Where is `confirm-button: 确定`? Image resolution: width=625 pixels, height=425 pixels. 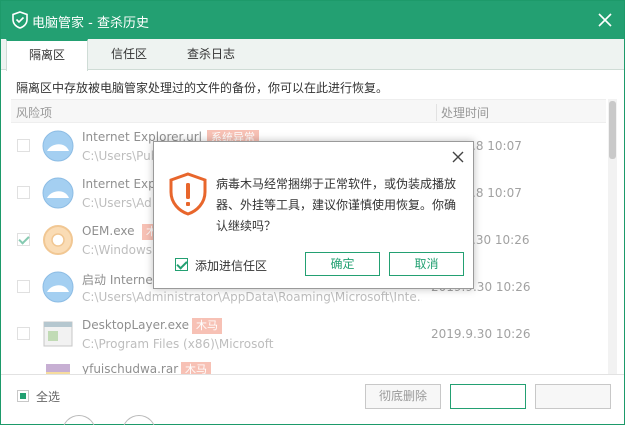
confirm-button: 确定 is located at coordinates (342, 264).